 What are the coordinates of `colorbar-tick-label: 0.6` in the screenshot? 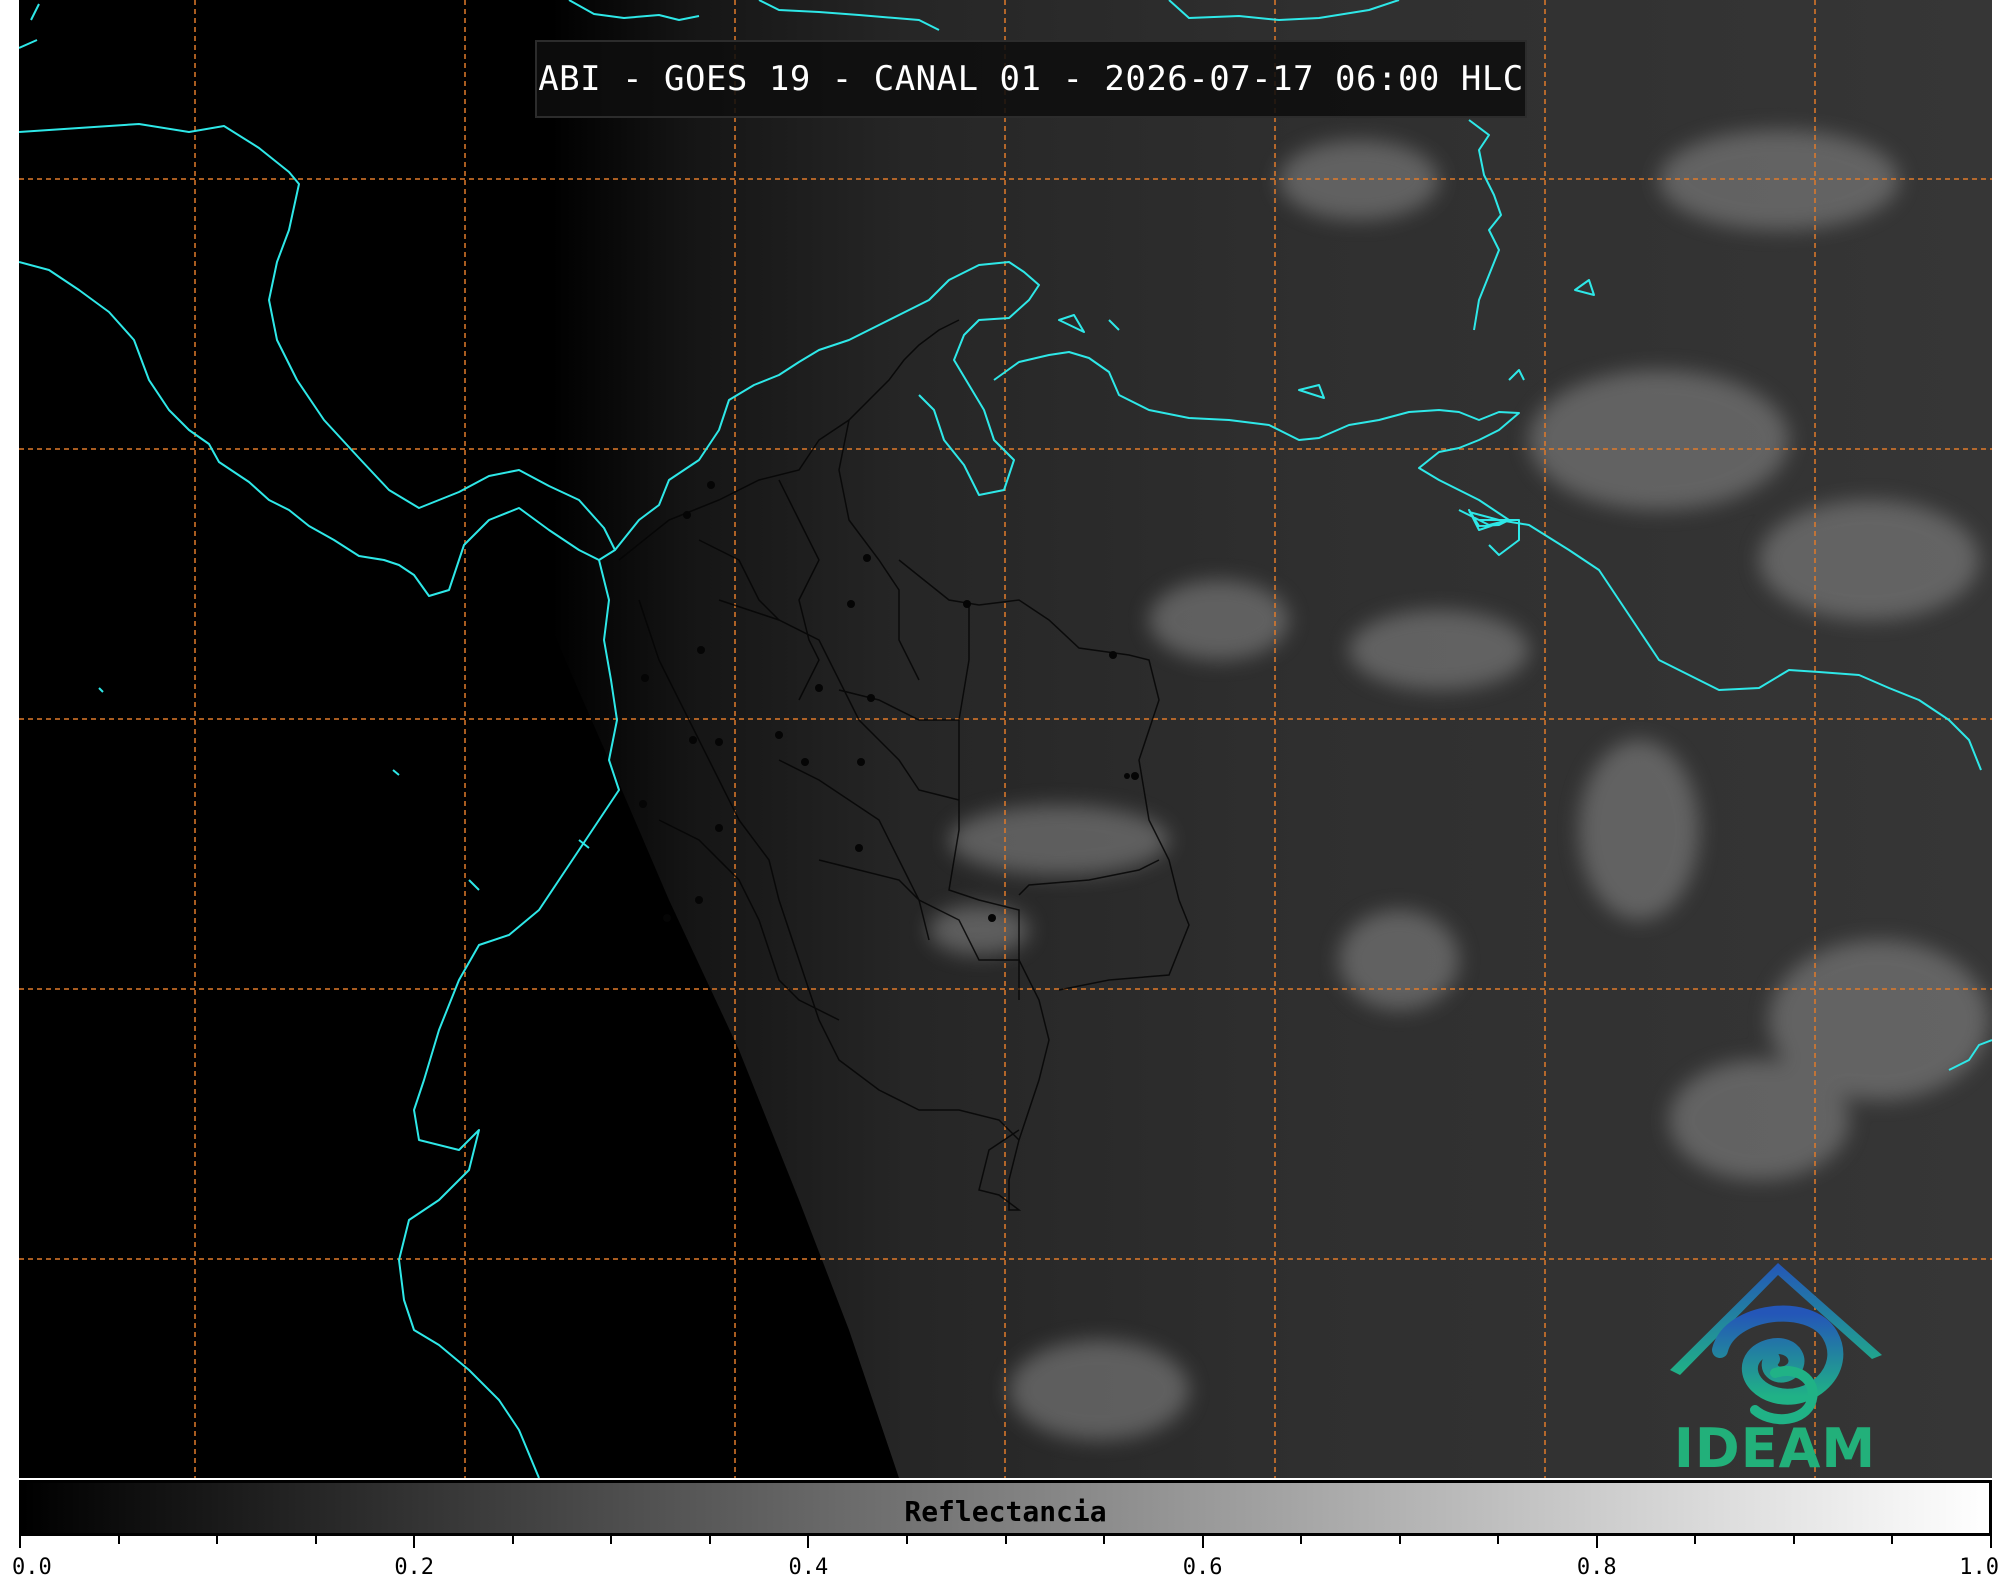 It's located at (1202, 1567).